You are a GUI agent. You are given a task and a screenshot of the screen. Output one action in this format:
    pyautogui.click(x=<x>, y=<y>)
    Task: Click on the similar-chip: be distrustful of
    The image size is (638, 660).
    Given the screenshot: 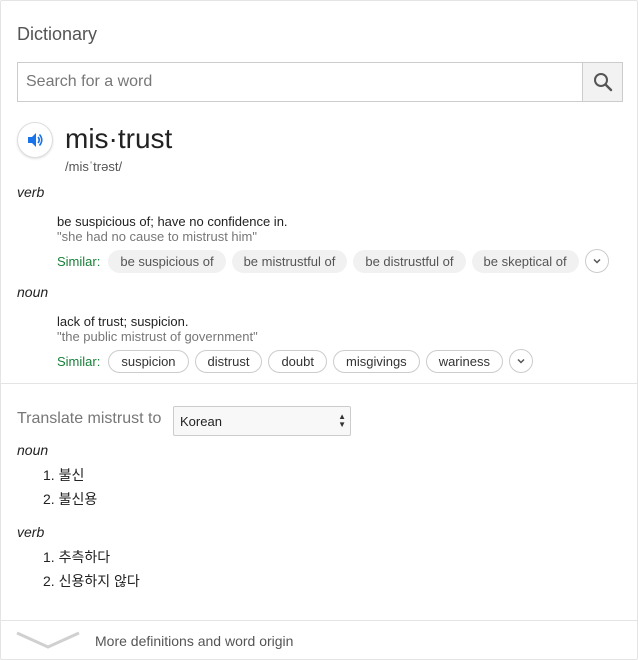 What is the action you would take?
    pyautogui.click(x=409, y=261)
    